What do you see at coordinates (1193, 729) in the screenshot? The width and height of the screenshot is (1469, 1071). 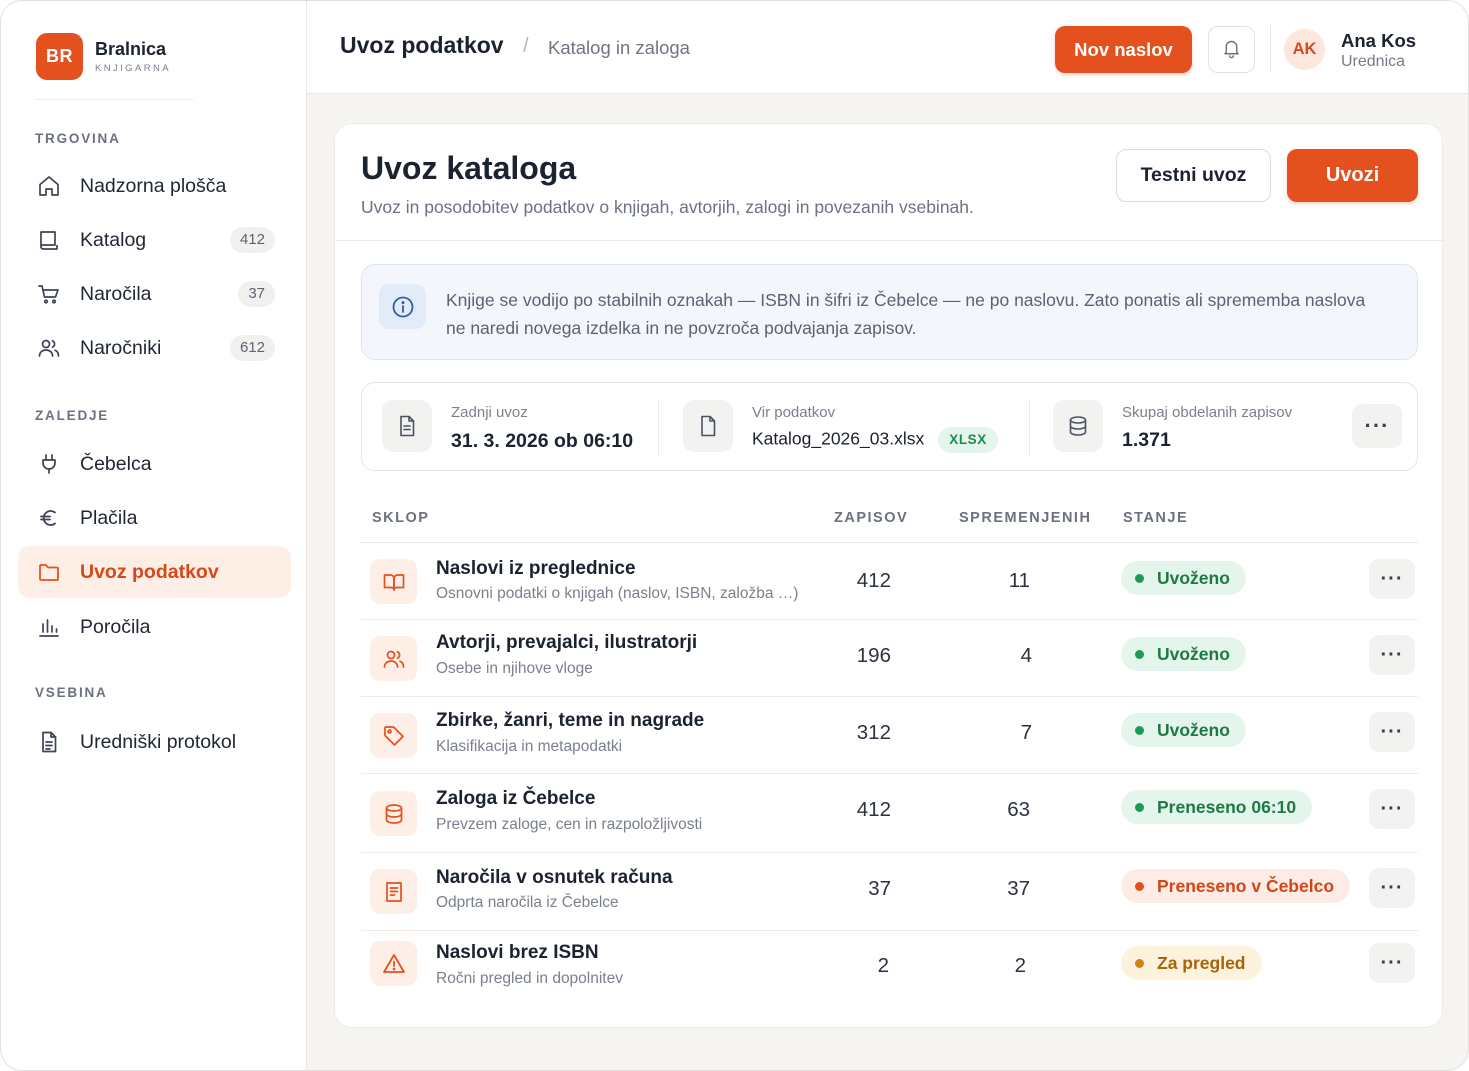 I see `status-label: Uvoženo` at bounding box center [1193, 729].